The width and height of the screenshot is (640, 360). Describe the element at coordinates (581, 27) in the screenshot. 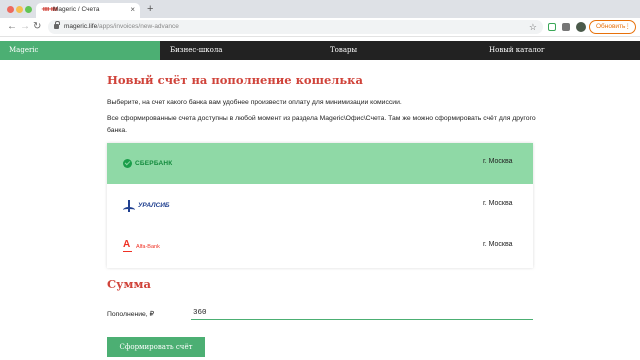

I see `profile-avatar` at that location.